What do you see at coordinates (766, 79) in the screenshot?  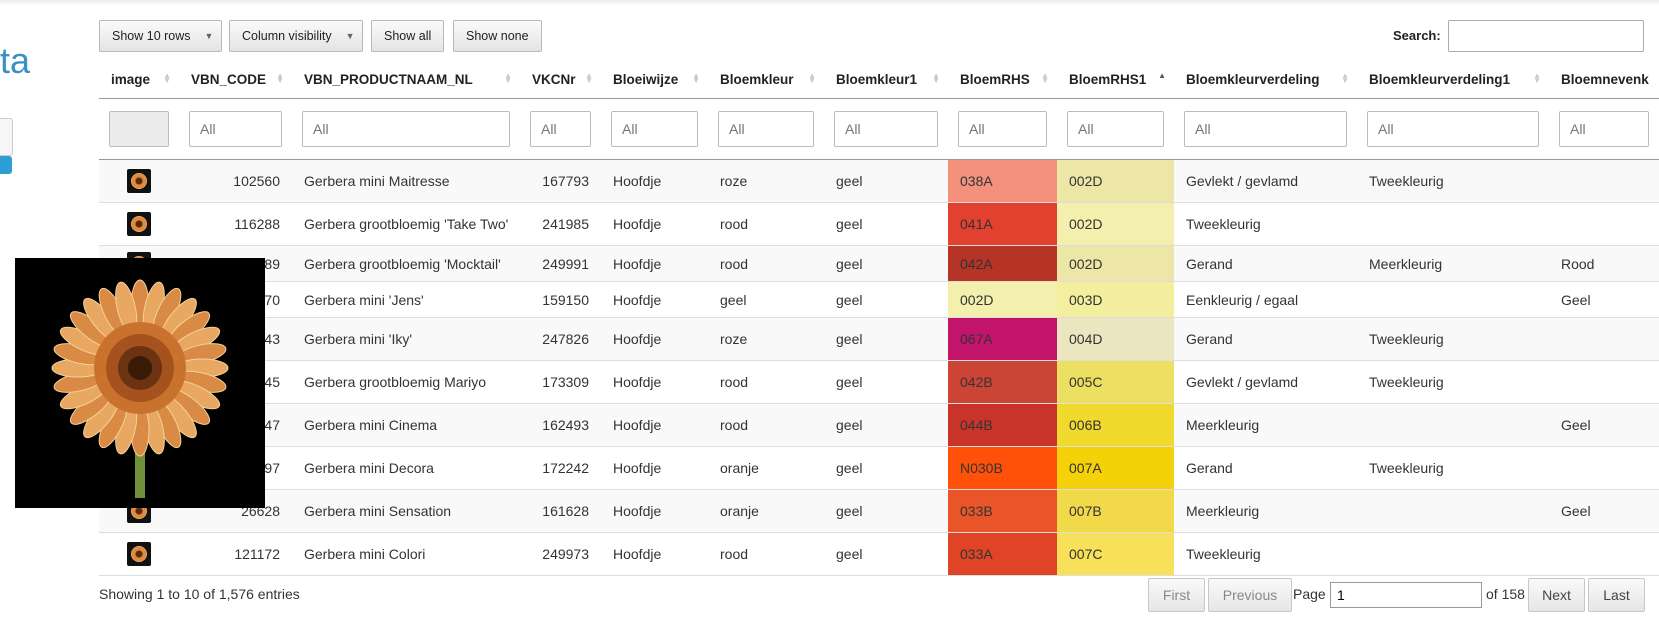 I see `column-header-kleur: Bloemkleur ▲ ▼` at bounding box center [766, 79].